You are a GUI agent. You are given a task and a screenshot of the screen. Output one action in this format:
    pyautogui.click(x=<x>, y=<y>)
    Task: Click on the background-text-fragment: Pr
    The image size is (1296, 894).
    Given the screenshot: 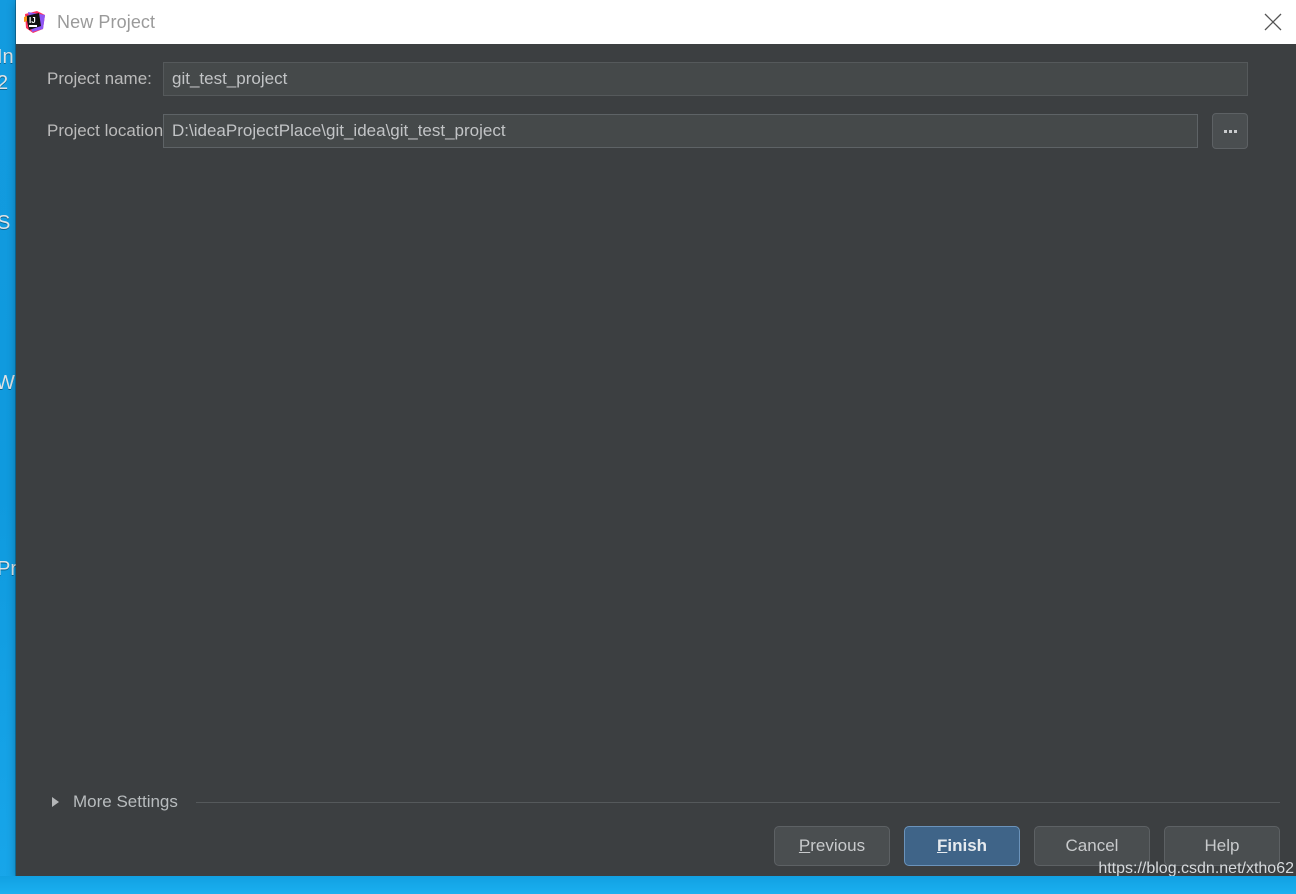 What is the action you would take?
    pyautogui.click(x=8, y=569)
    